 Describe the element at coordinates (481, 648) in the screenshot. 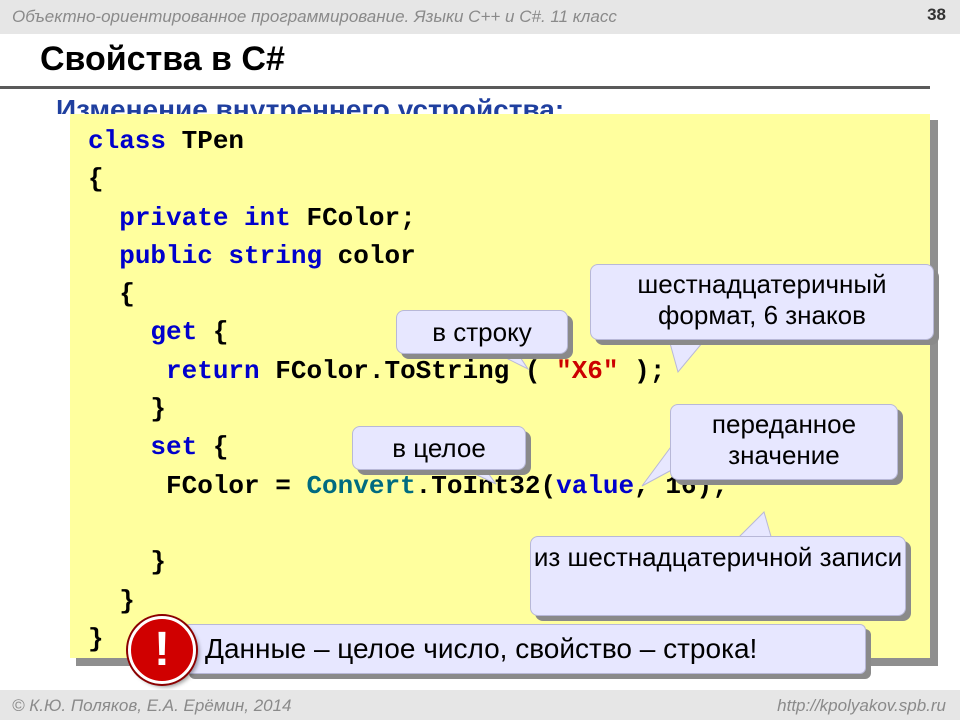

I see `note-text: Данные – целое число, свойство – строка!` at that location.